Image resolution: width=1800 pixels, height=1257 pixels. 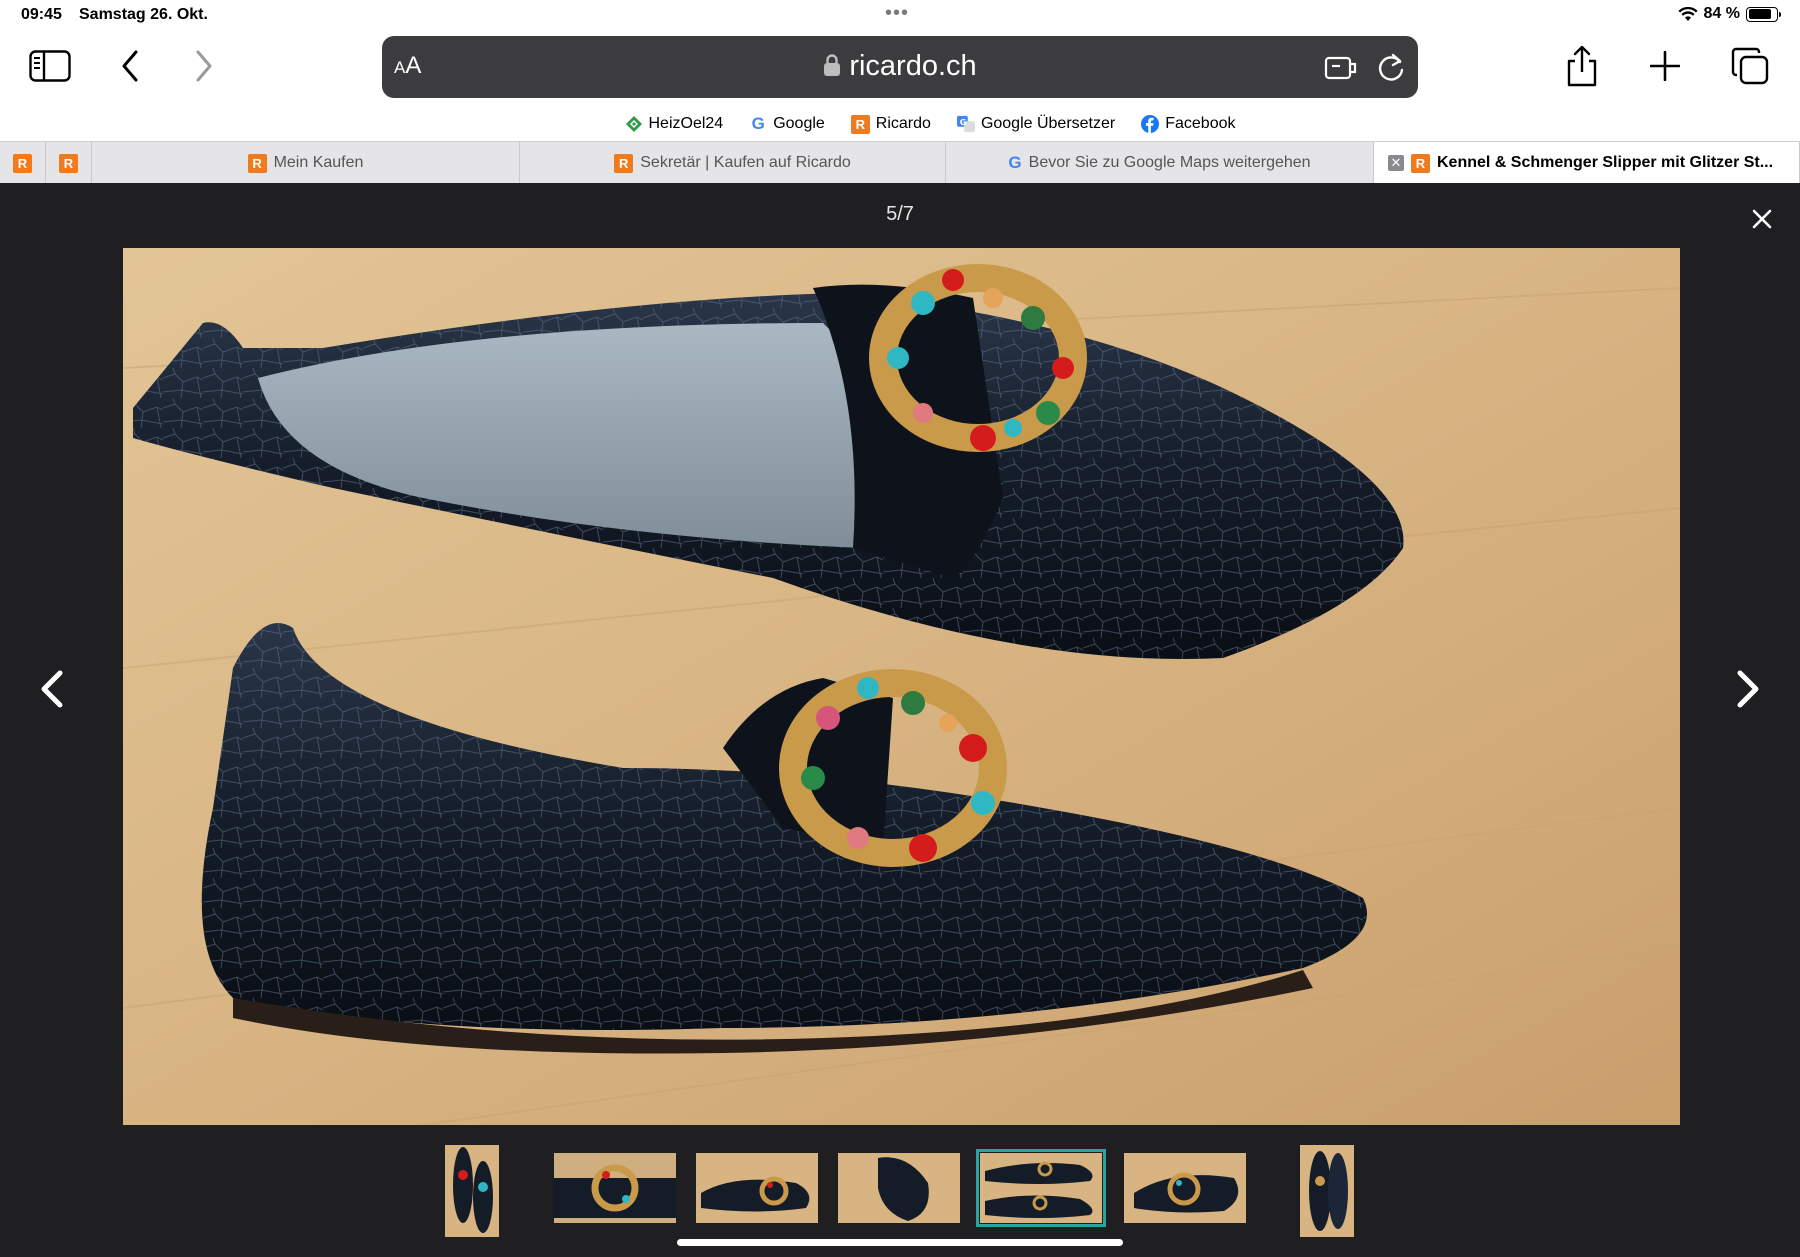 I want to click on tab-label: Sekretär | Kaufen auf Ricardo, so click(x=745, y=162).